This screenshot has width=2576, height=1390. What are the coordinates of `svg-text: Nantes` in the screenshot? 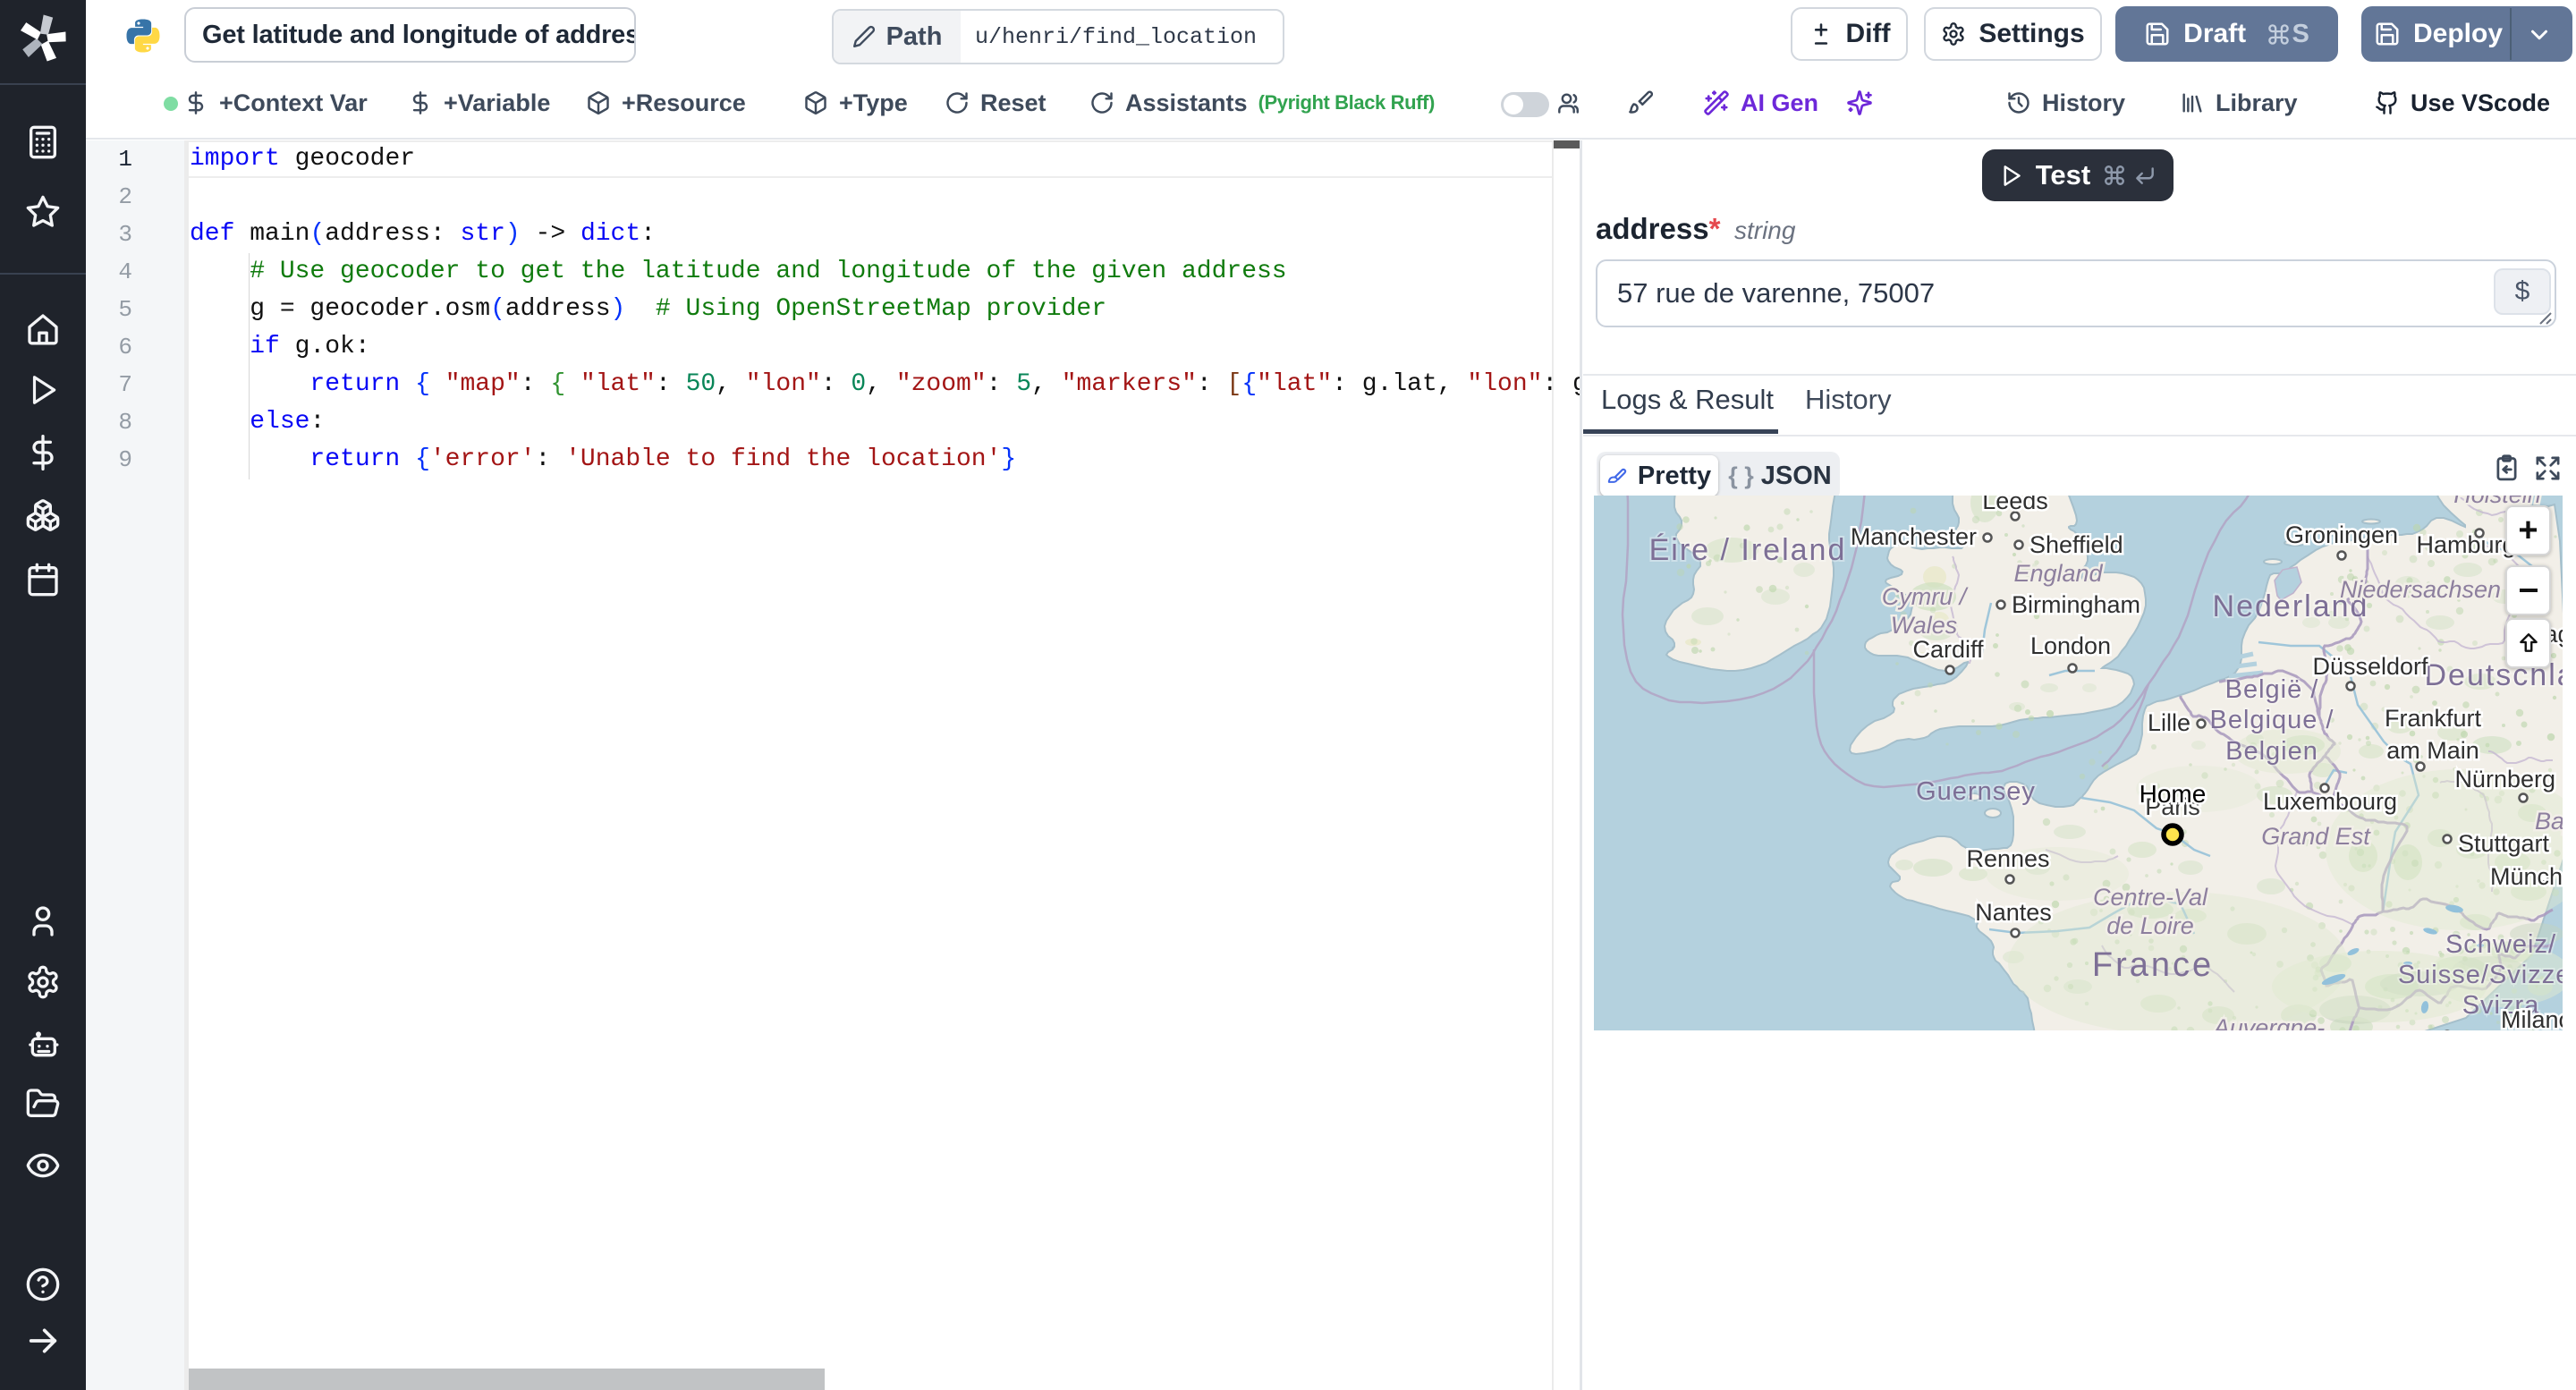 It's located at (2013, 912).